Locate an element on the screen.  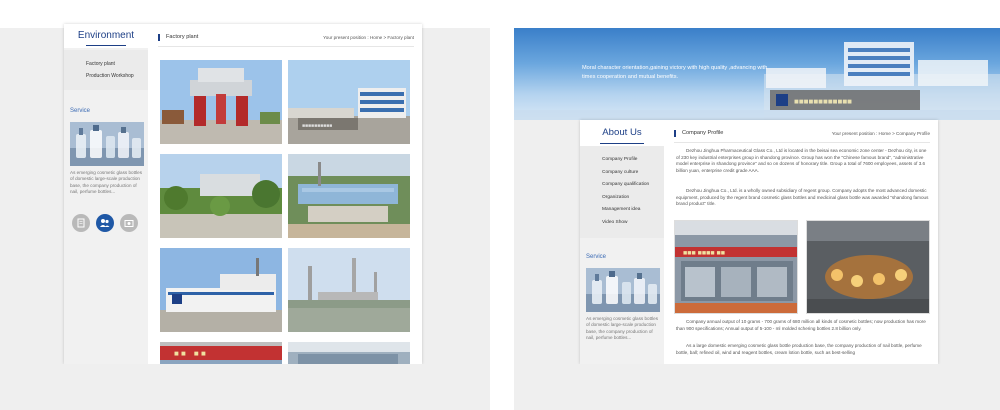
sidebar-nav: Factory plant Production Workshop is located at coordinates (106, 70).